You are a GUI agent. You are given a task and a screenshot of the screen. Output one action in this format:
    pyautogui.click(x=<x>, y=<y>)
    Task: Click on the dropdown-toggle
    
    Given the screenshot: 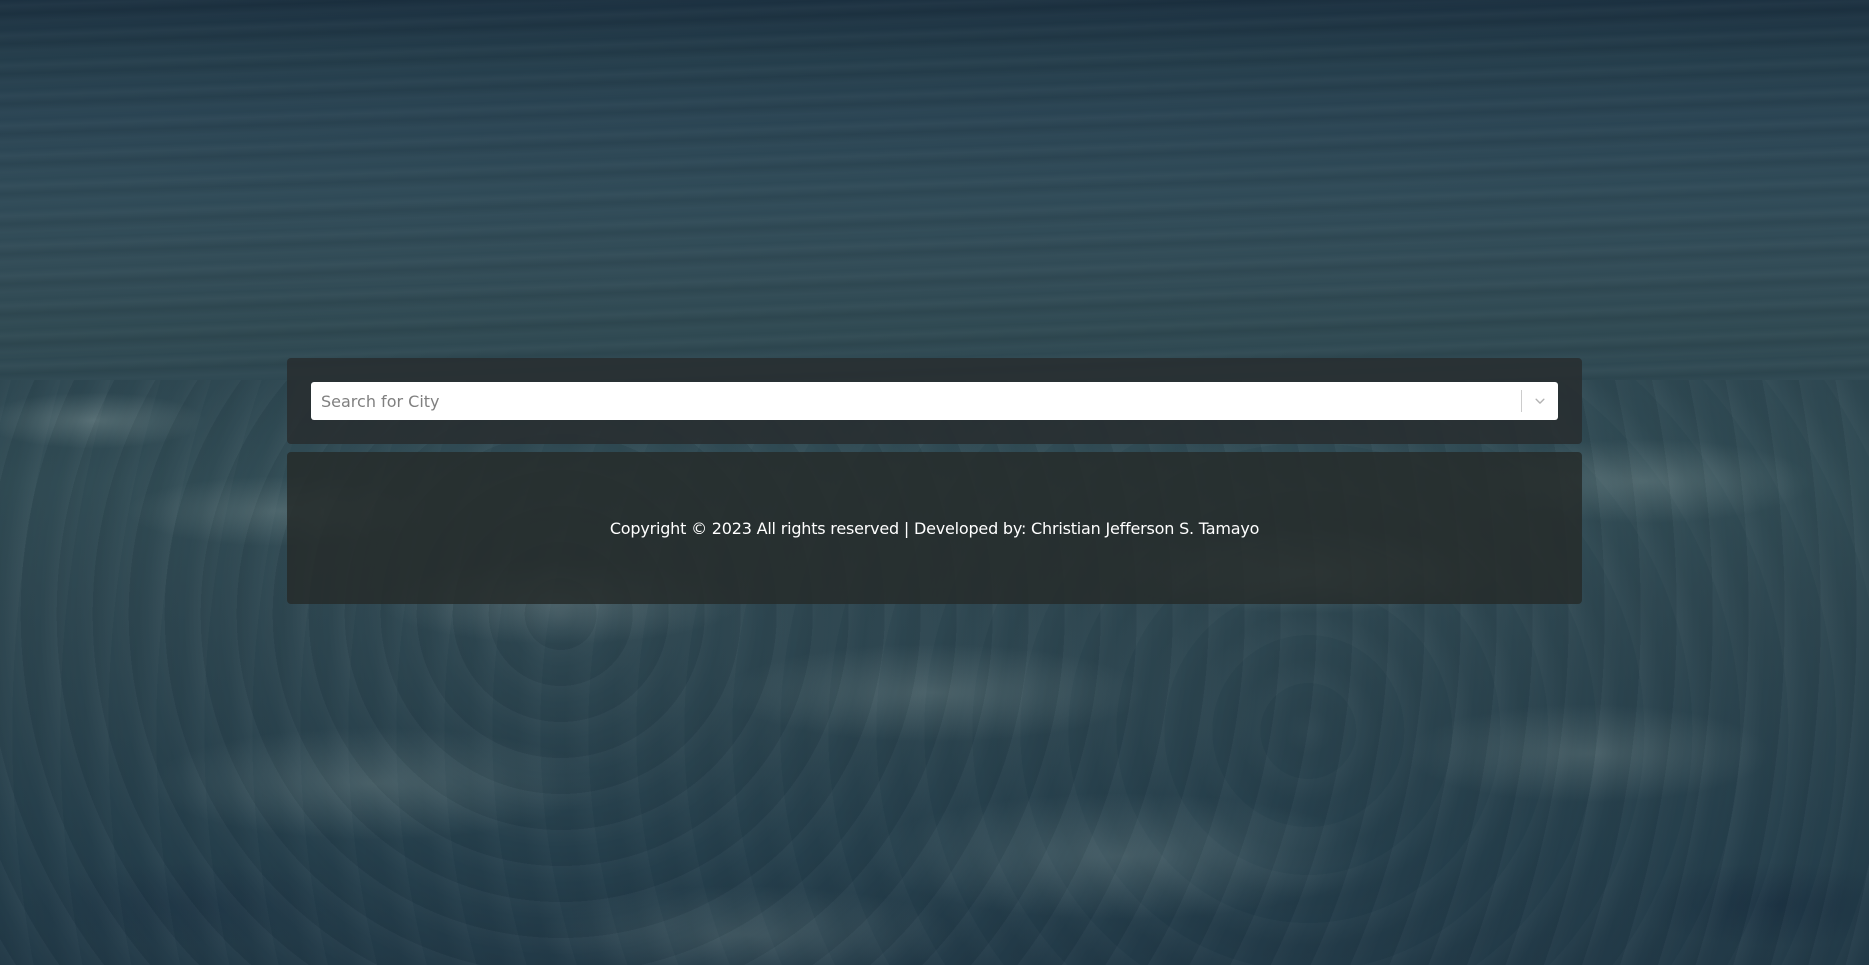 What is the action you would take?
    pyautogui.click(x=1540, y=401)
    